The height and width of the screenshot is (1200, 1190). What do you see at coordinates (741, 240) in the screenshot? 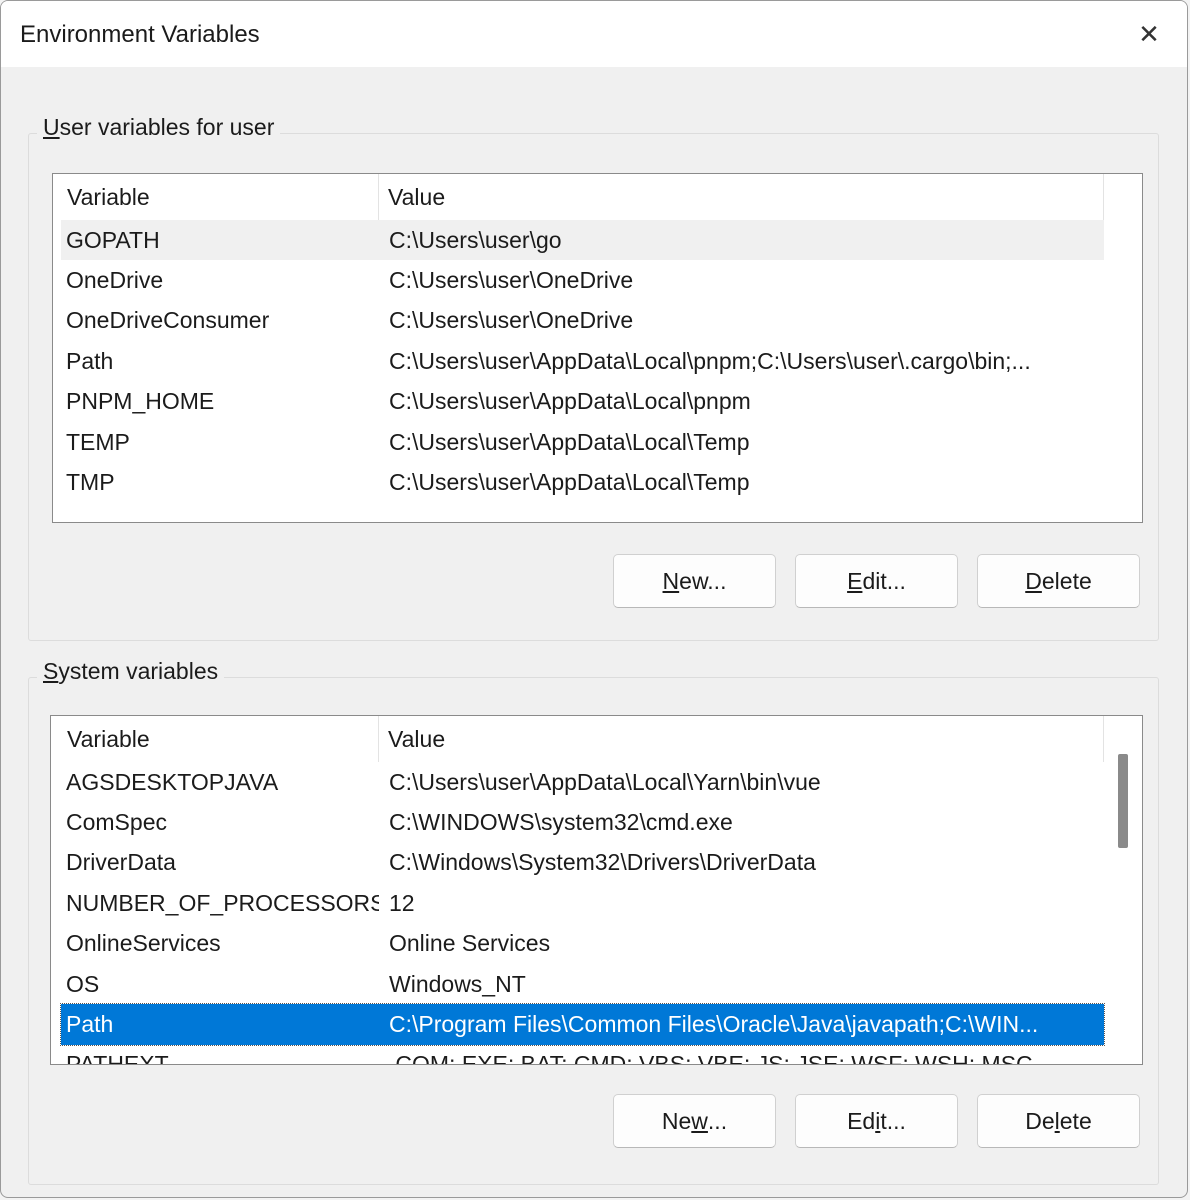
I see `variable-value-cell: C:\Users\user\go` at bounding box center [741, 240].